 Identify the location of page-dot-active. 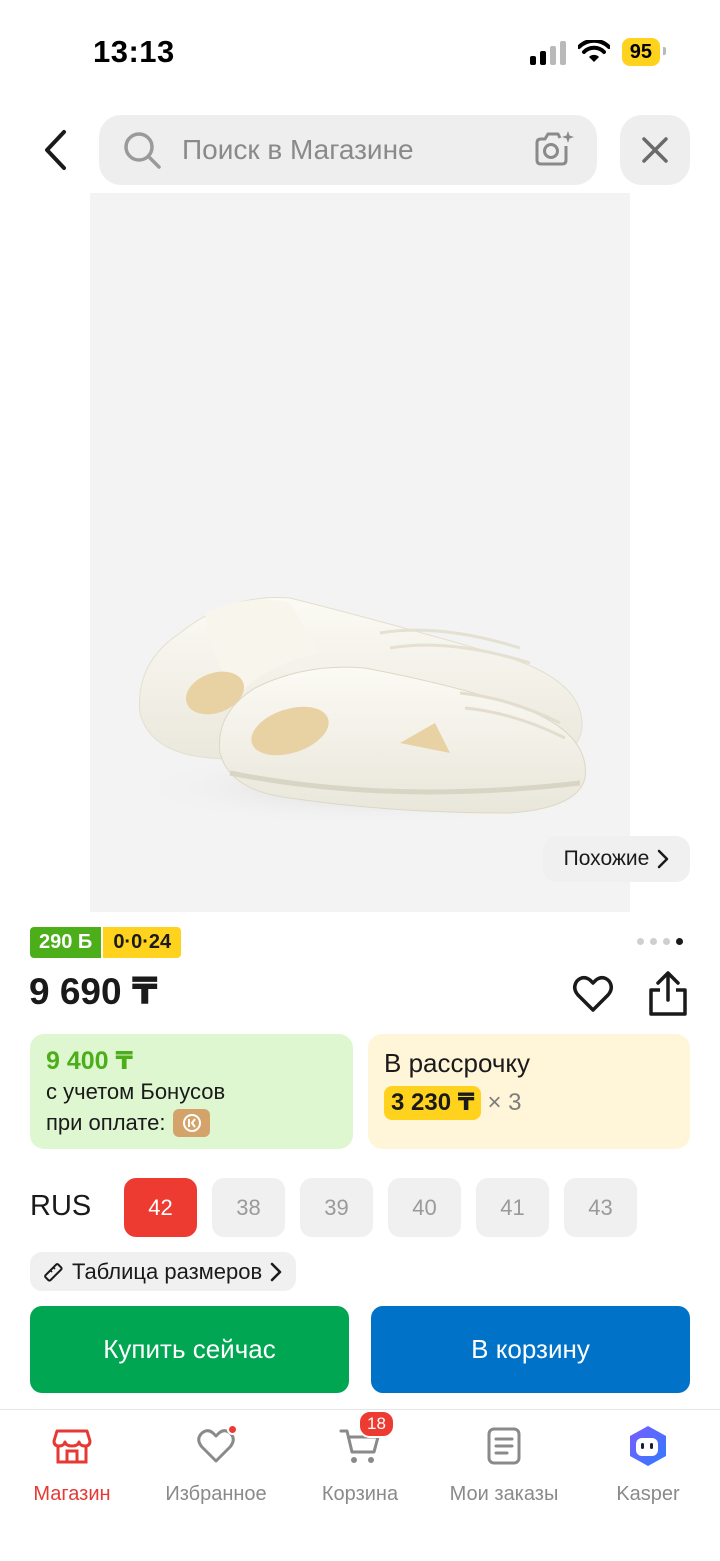
(679, 941).